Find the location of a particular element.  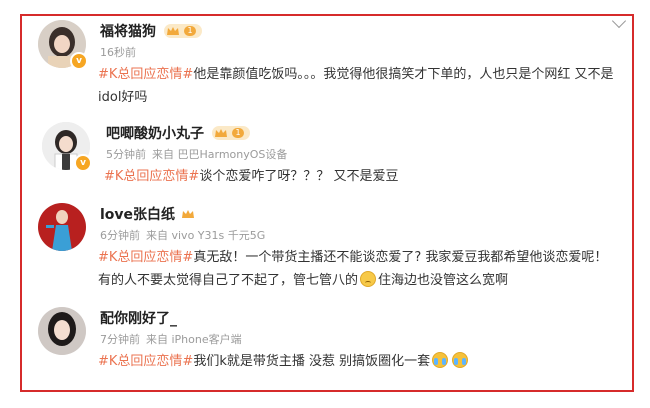

username: 吧唧酸奶小丸子 is located at coordinates (155, 133).